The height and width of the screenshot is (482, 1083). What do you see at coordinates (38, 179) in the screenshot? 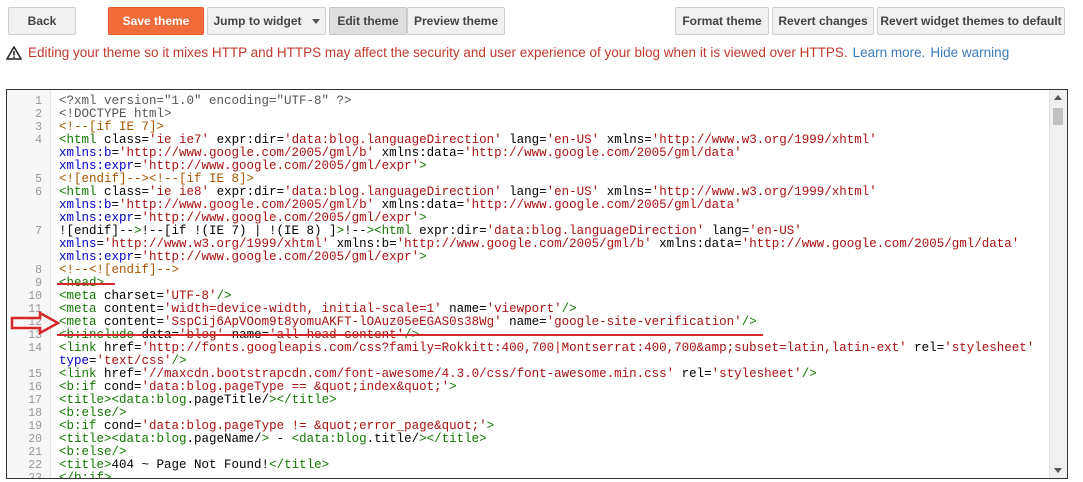
I see `line-number: 5` at bounding box center [38, 179].